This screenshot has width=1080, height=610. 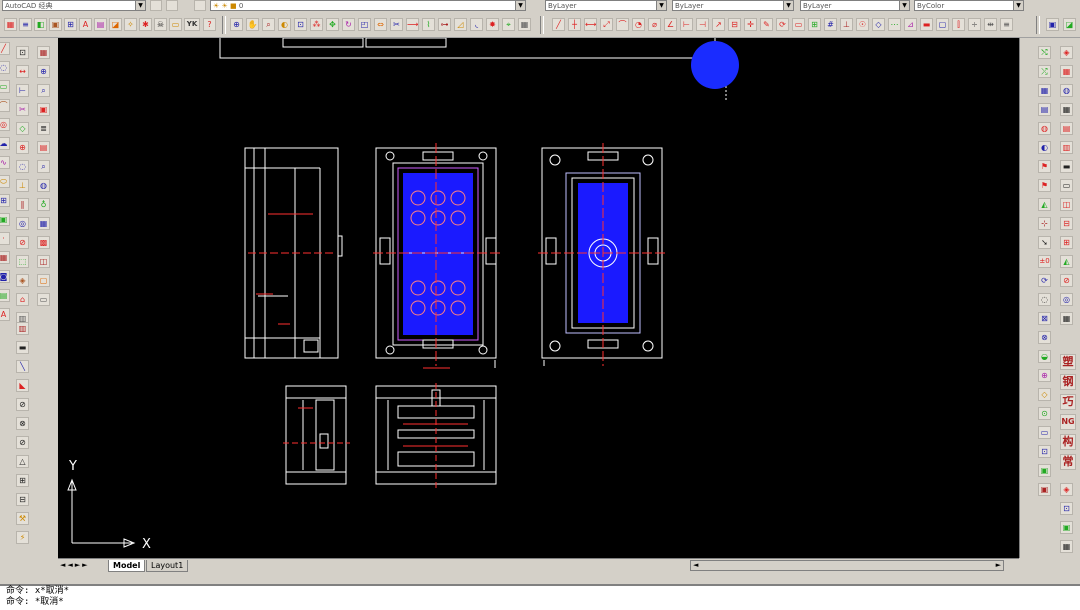 What do you see at coordinates (316, 24) in the screenshot?
I see `array-icon: ⁂` at bounding box center [316, 24].